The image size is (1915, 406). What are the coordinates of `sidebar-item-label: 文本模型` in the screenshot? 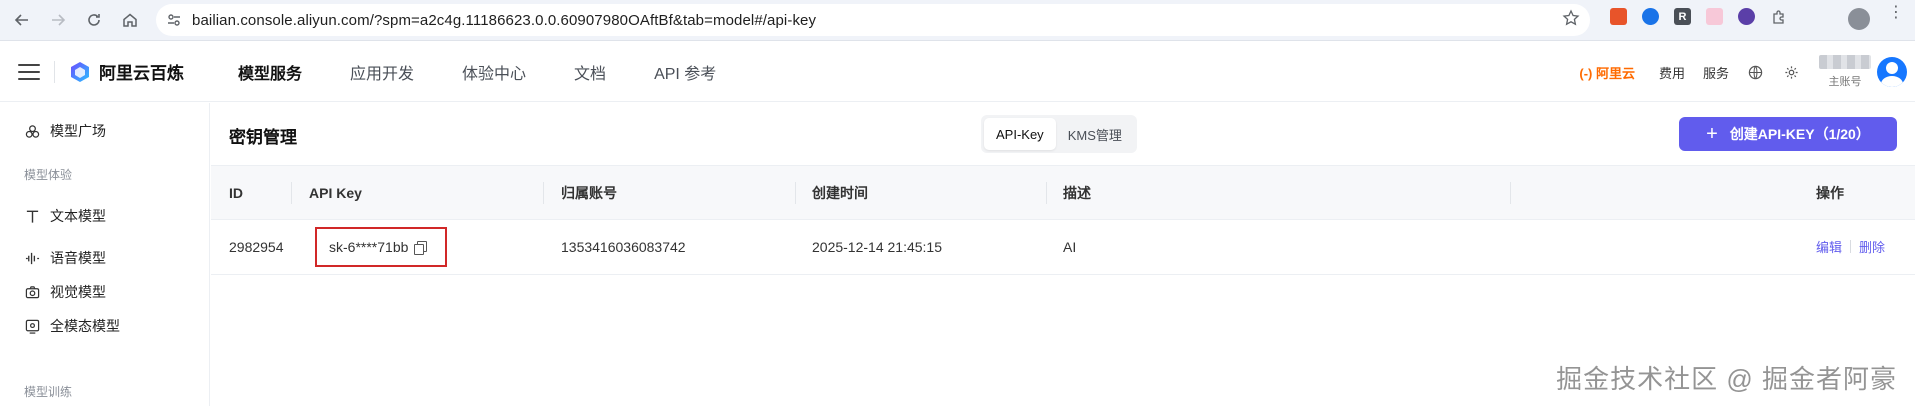 It's located at (78, 216).